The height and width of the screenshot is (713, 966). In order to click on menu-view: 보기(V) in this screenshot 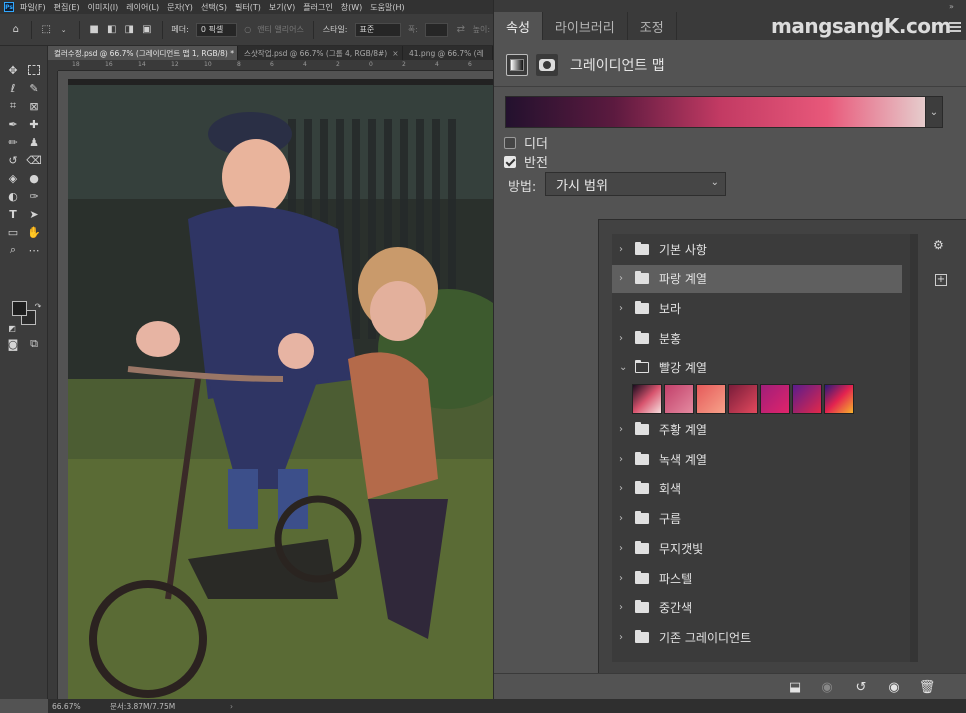, I will do `click(282, 7)`.